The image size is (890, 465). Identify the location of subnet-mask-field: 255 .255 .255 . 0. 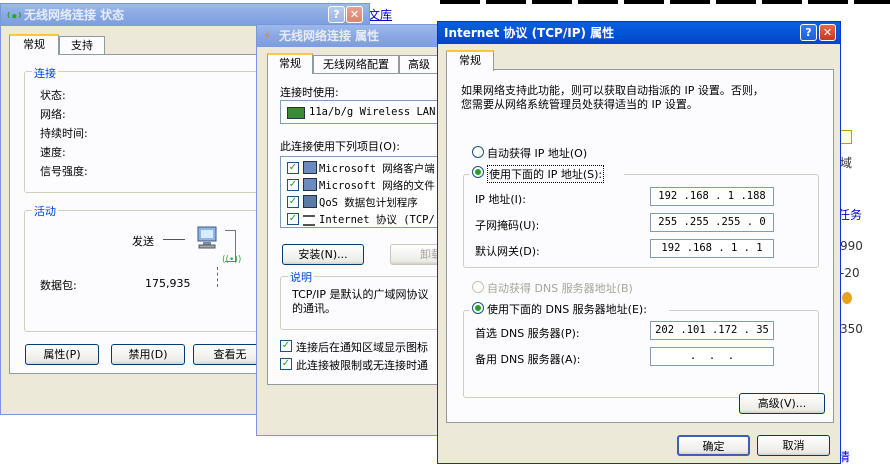
(712, 222).